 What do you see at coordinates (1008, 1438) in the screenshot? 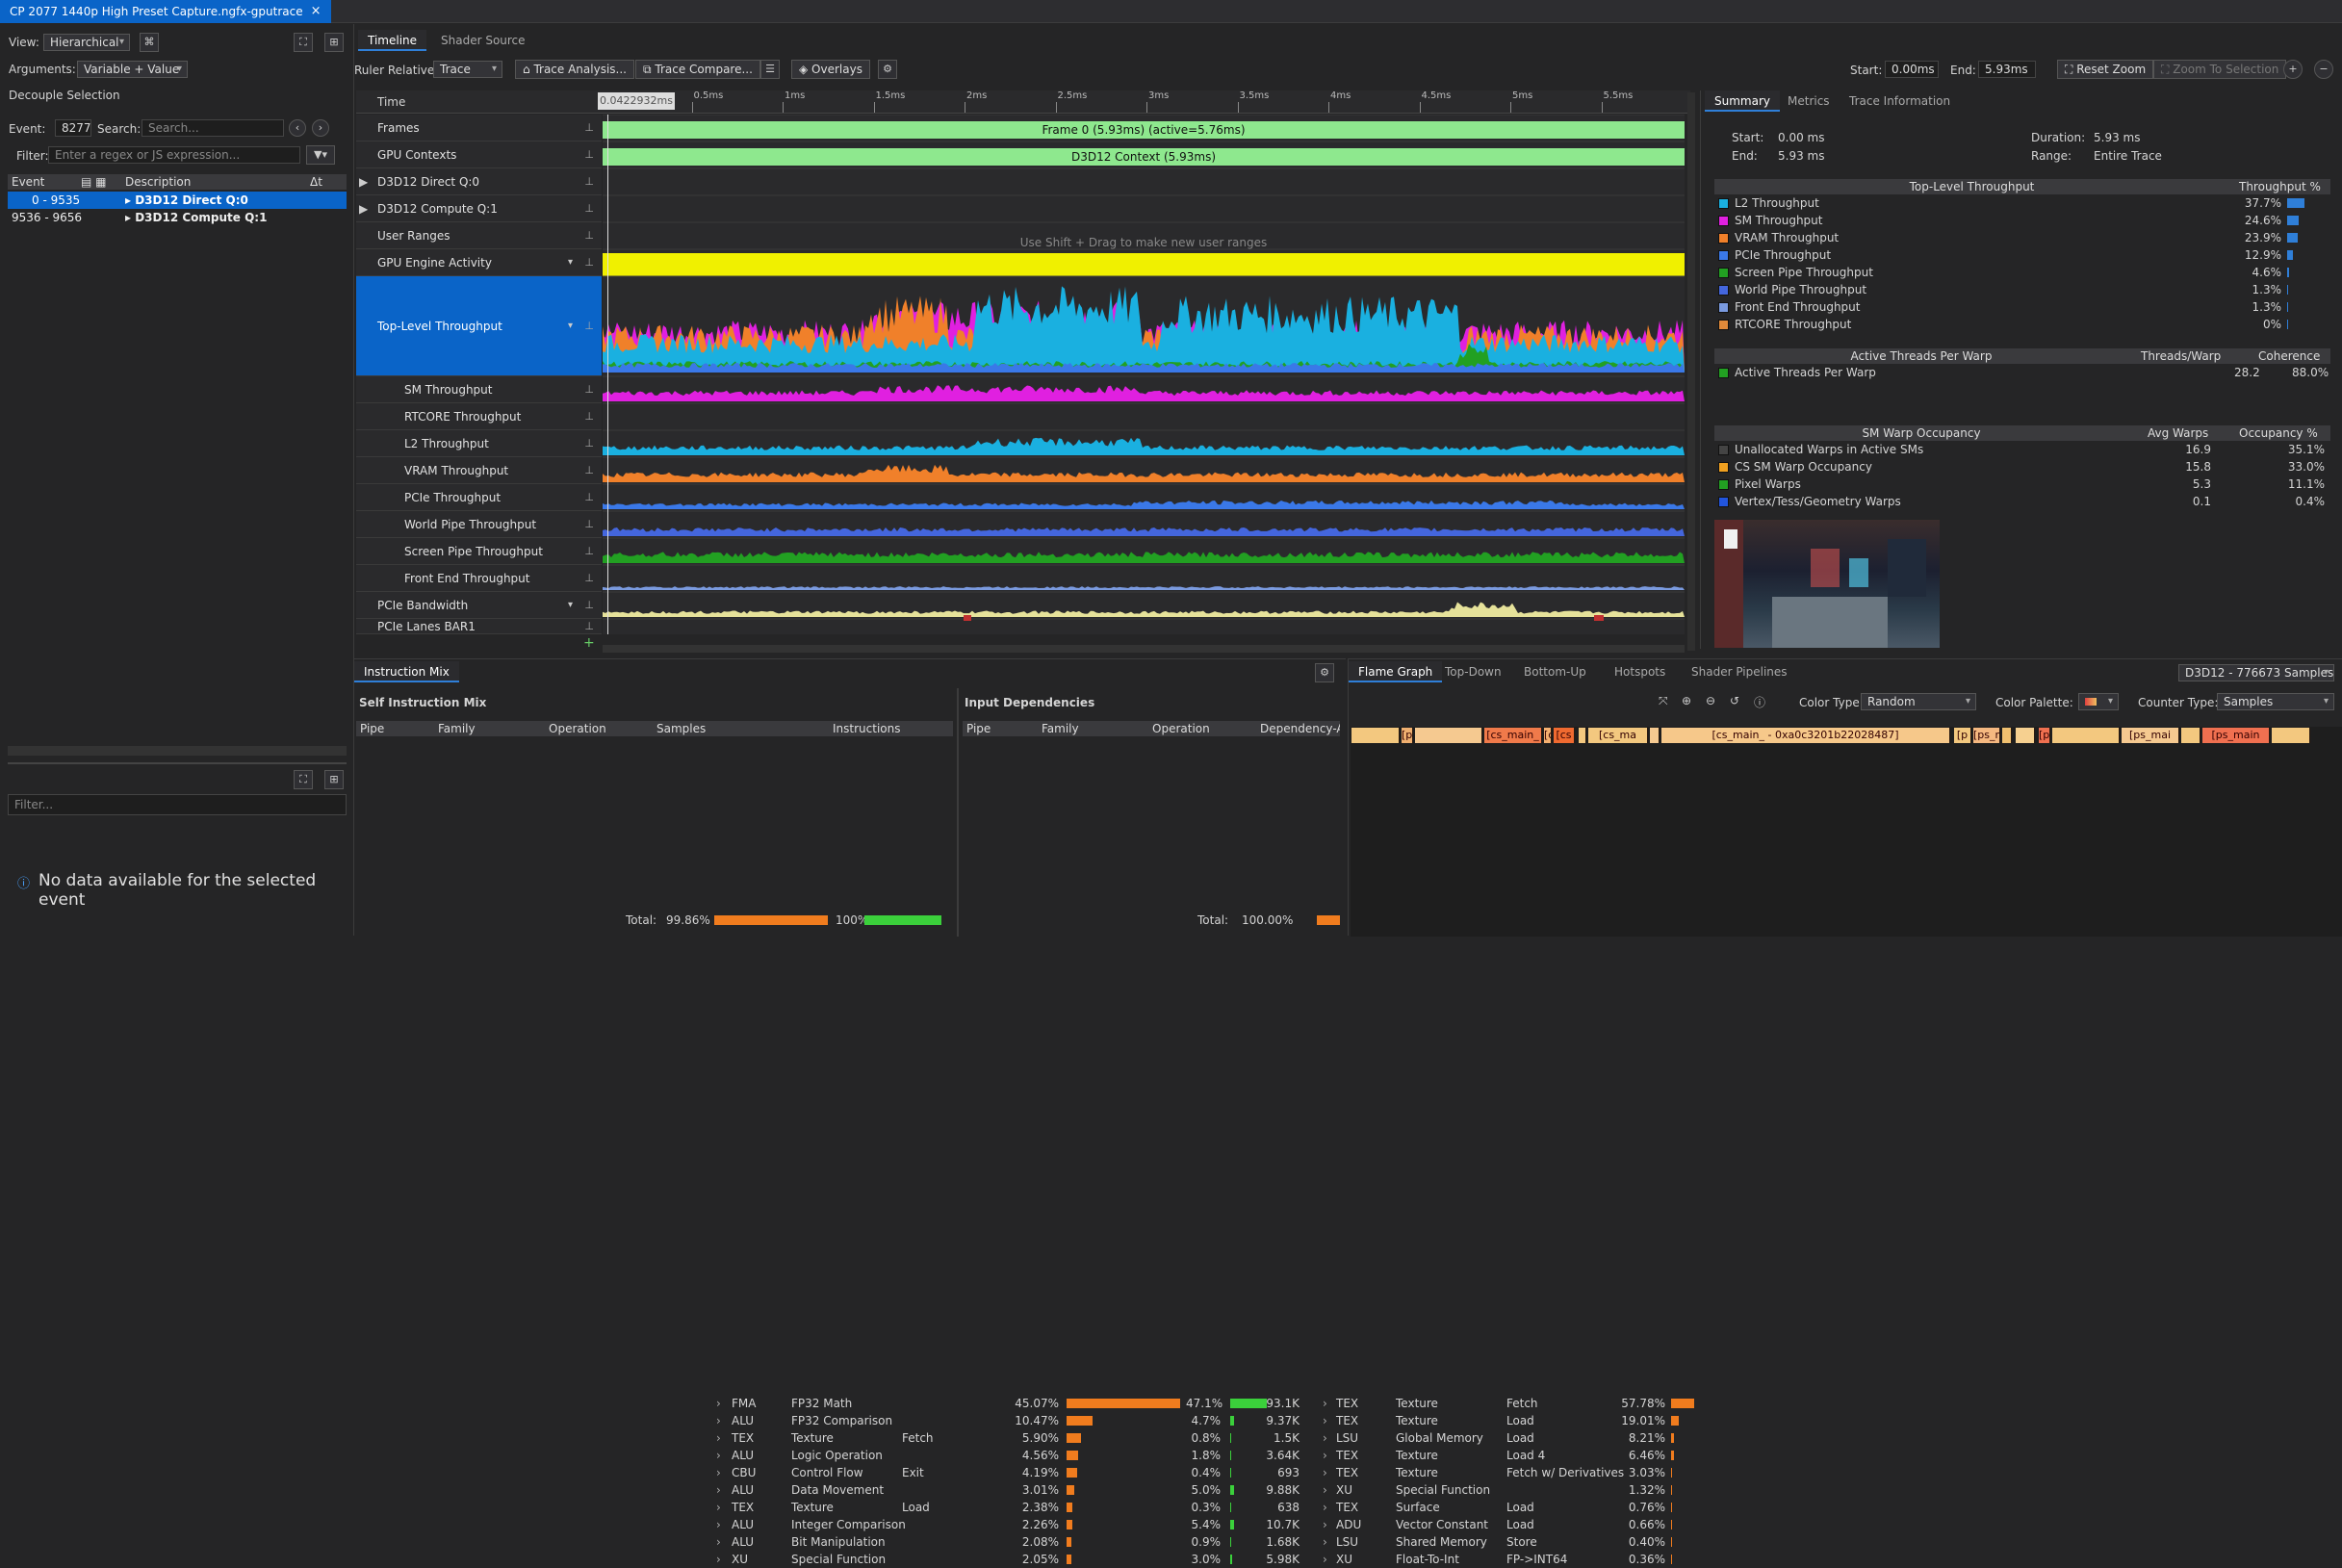
I see `imix-row: › TEX Texture Fetch 5.90% 0.8% 1.5K` at bounding box center [1008, 1438].